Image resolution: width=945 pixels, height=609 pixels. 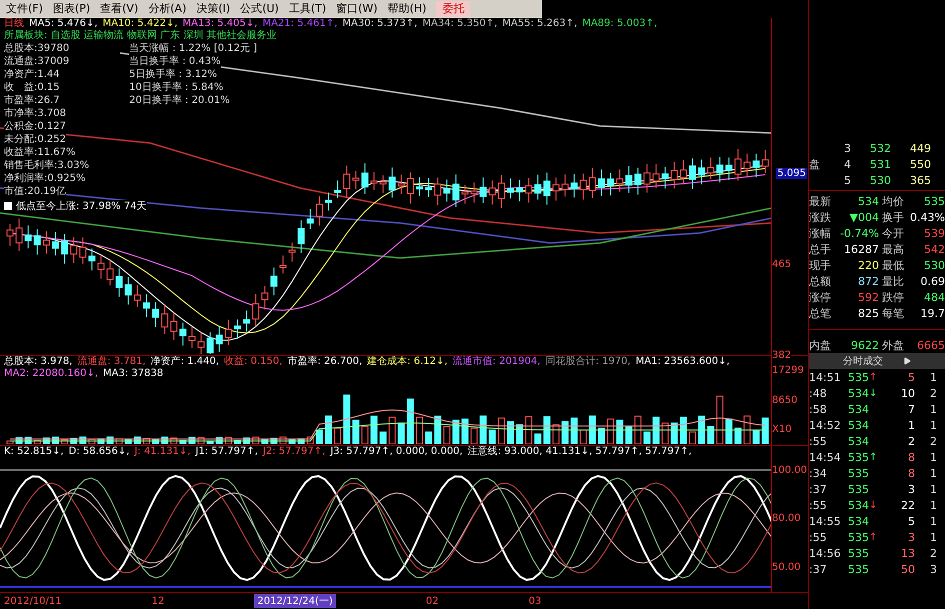 What do you see at coordinates (920, 164) in the screenshot?
I see `order-volume: 550` at bounding box center [920, 164].